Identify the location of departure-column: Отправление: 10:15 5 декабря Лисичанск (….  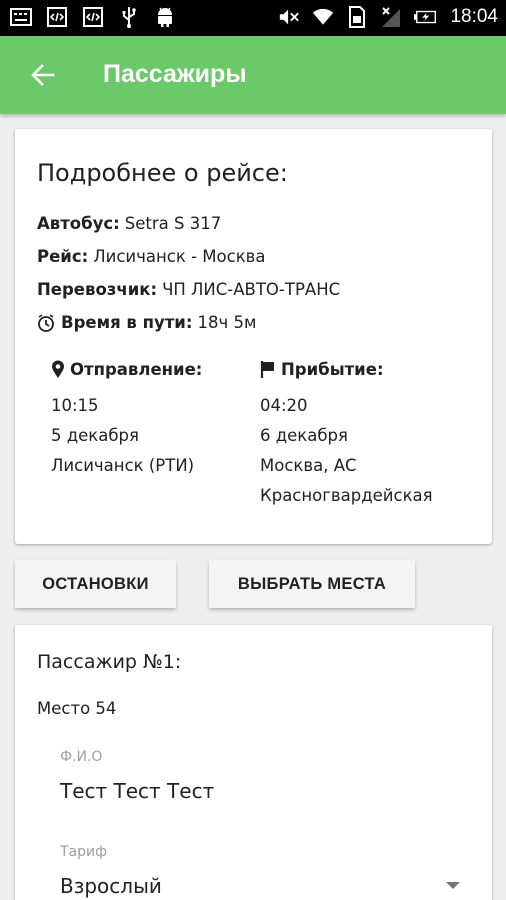
(146, 420).